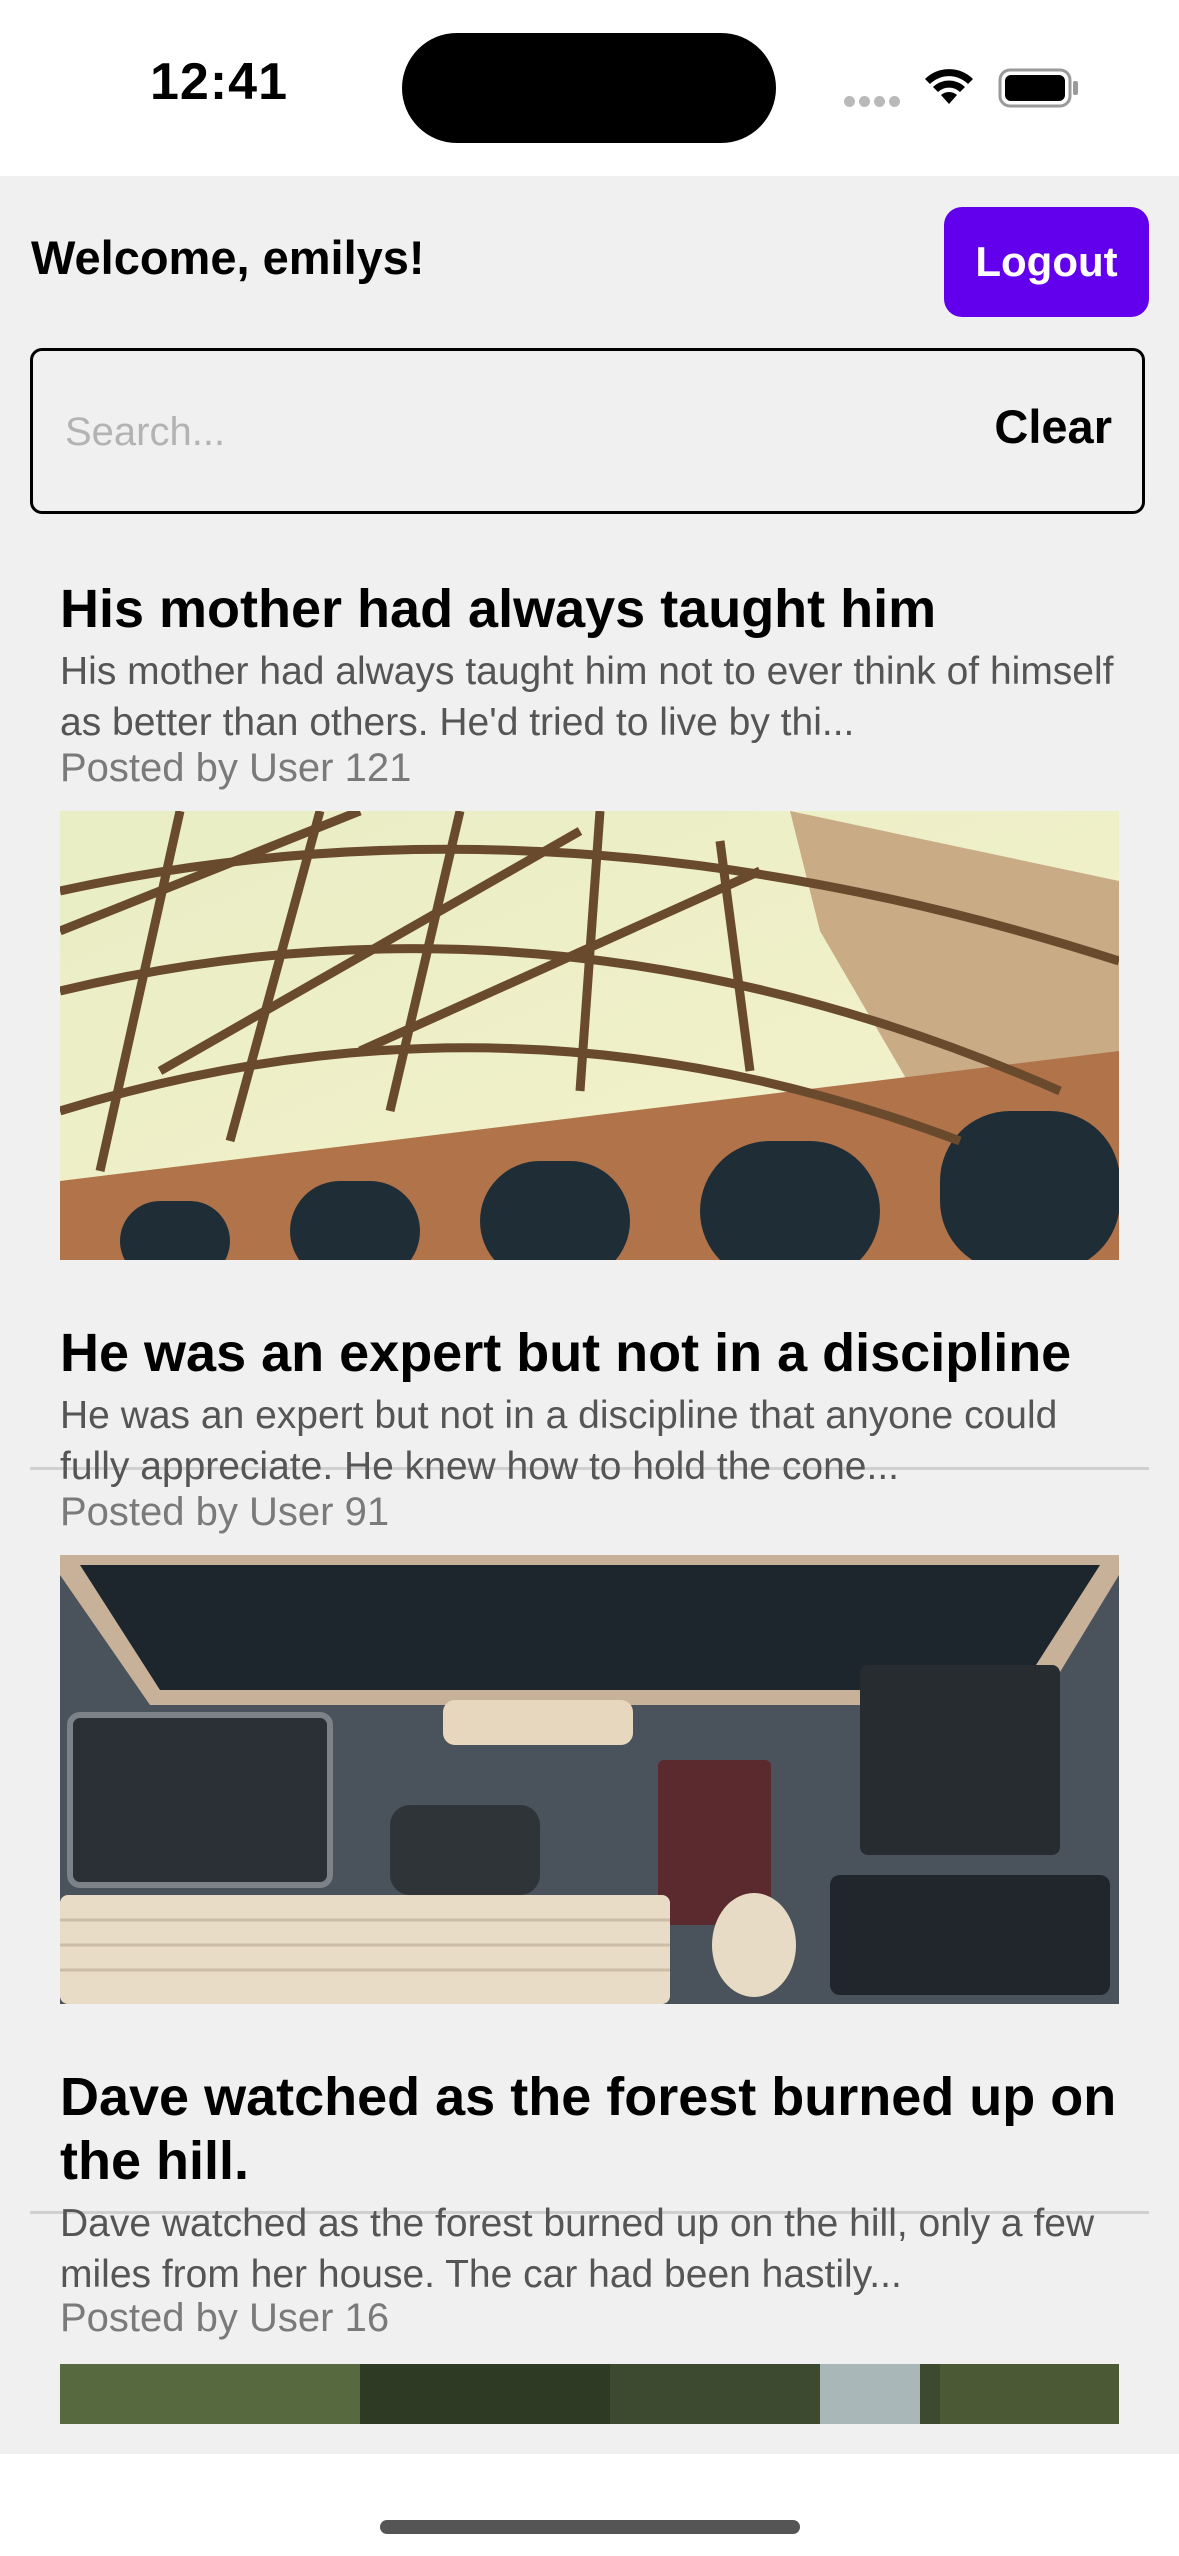  Describe the element at coordinates (590, 2527) in the screenshot. I see `home-indicator` at that location.